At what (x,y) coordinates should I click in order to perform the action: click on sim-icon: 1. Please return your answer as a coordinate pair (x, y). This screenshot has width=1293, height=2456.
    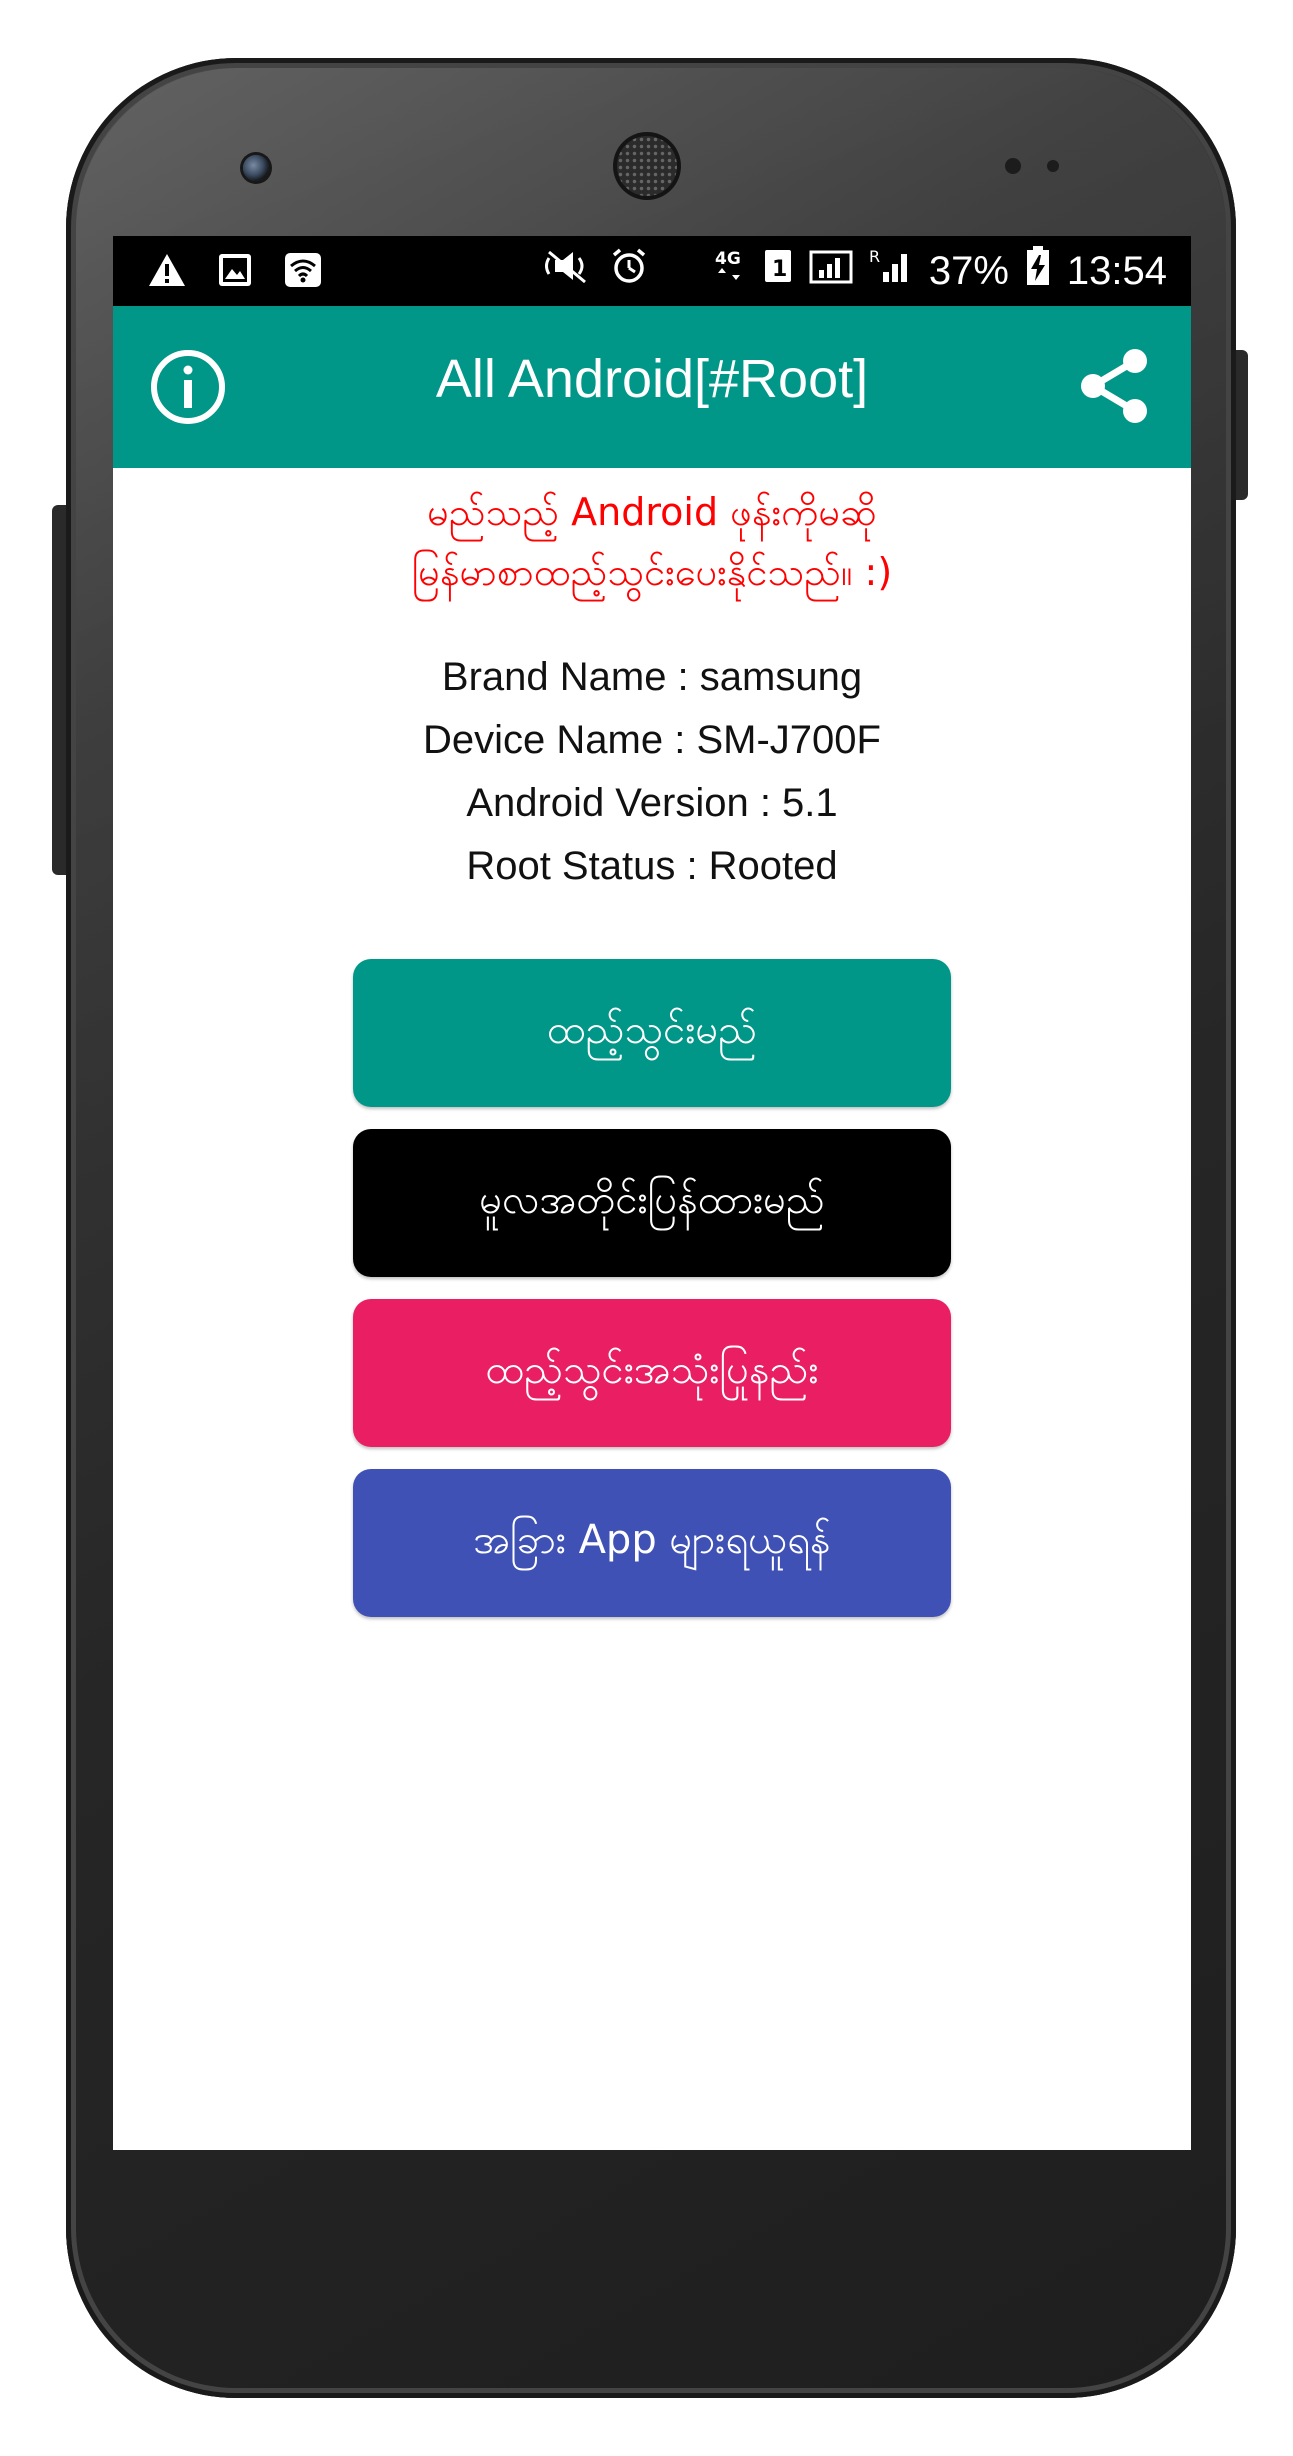
    Looking at the image, I should click on (778, 271).